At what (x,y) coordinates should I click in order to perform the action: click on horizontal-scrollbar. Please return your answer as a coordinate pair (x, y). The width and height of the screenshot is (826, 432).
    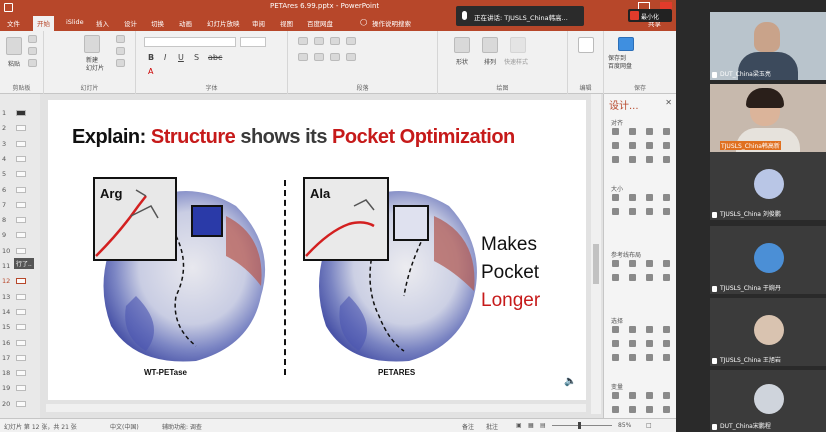
    Looking at the image, I should click on (316, 408).